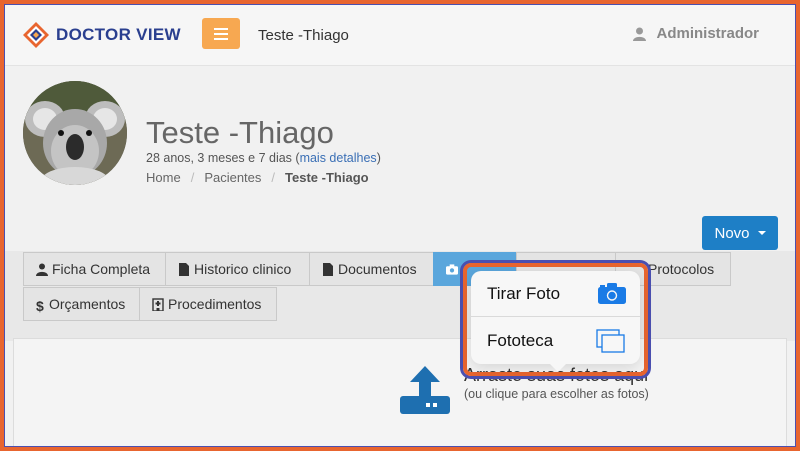 The height and width of the screenshot is (451, 800). I want to click on tab-label: Protocolos, so click(681, 269).